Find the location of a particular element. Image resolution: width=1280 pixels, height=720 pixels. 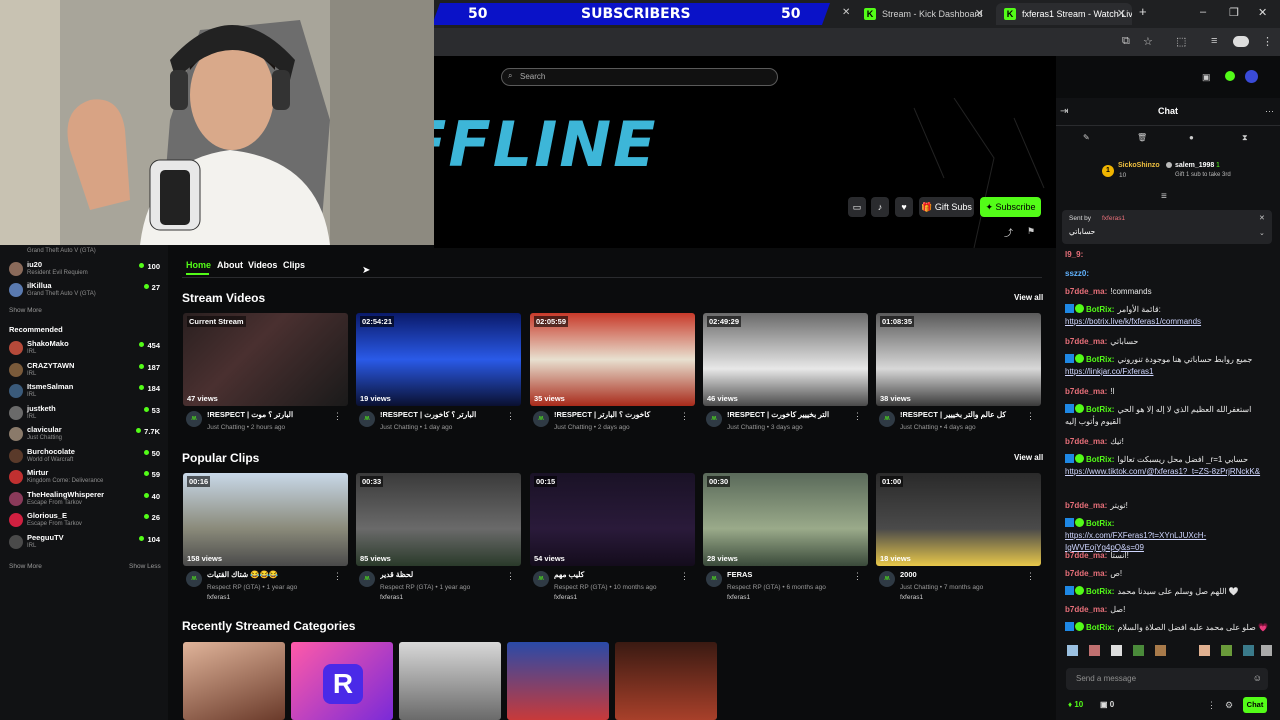

follow-heart-icon: ♥ is located at coordinates (904, 207).